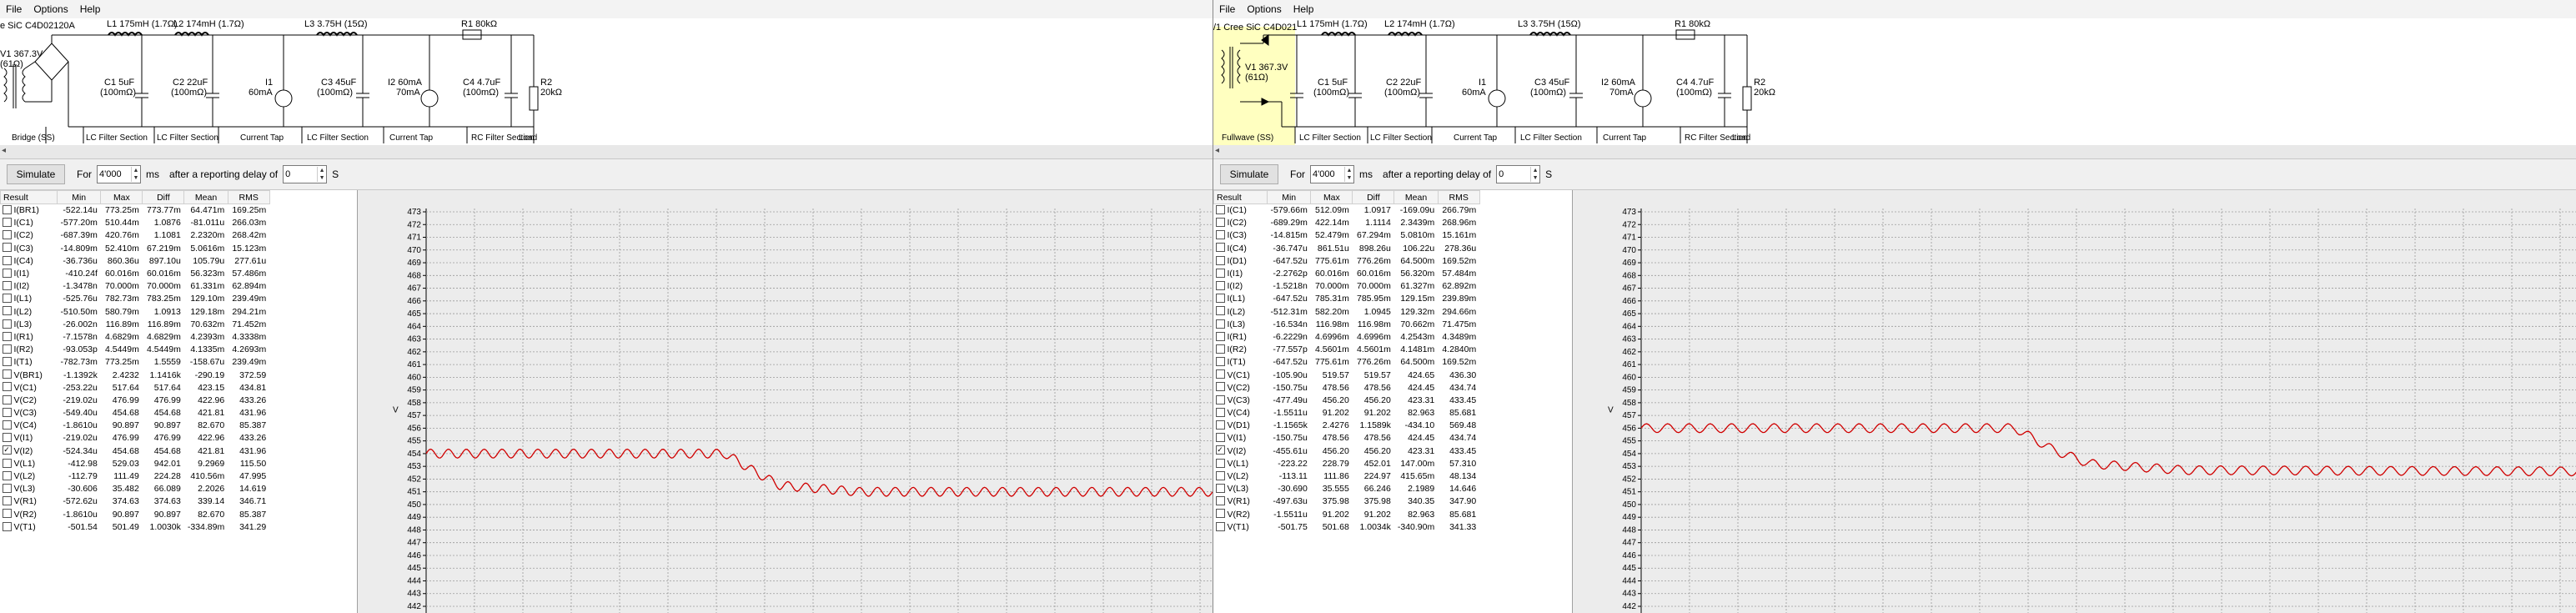 The height and width of the screenshot is (613, 2576). What do you see at coordinates (1332, 174) in the screenshot?
I see `duration-spinner: ▲▼` at bounding box center [1332, 174].